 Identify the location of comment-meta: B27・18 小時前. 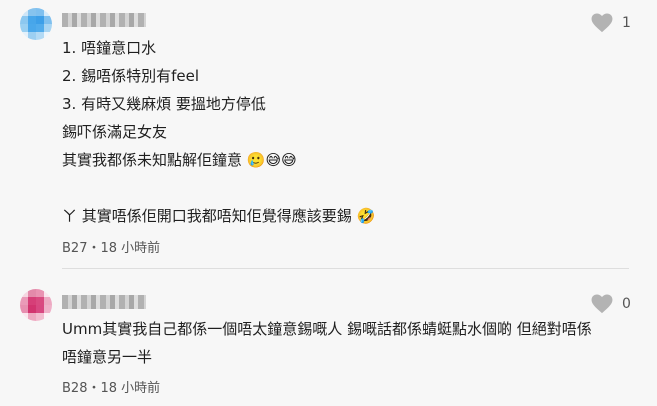
(111, 248).